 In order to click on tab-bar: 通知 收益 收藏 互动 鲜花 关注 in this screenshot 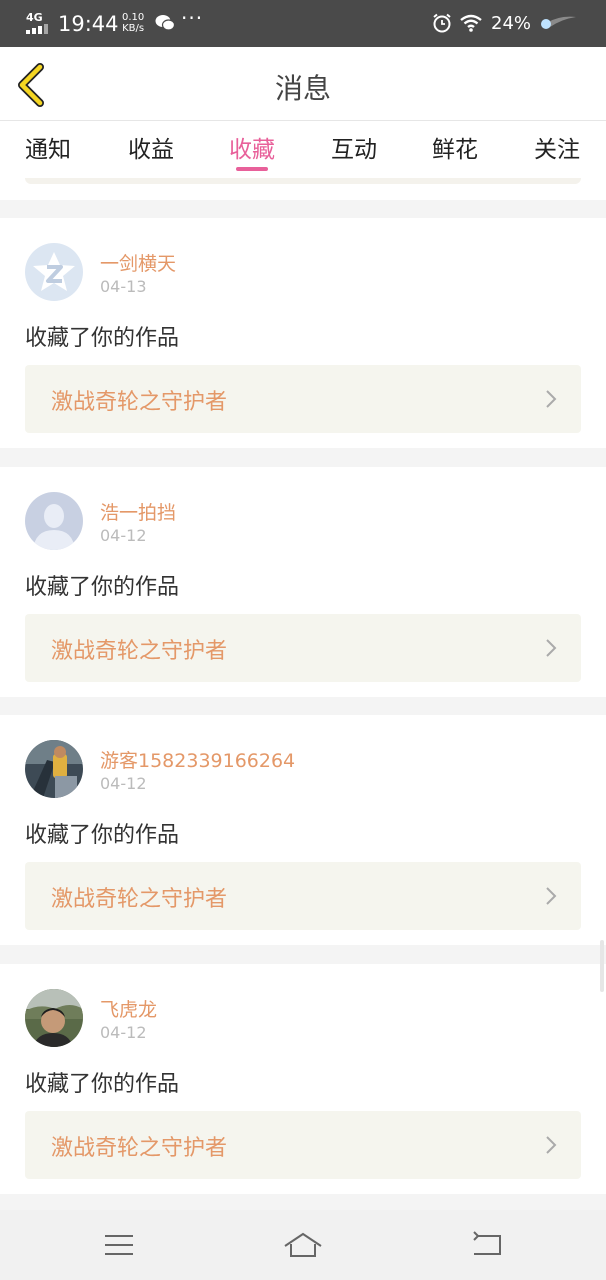, I will do `click(303, 151)`.